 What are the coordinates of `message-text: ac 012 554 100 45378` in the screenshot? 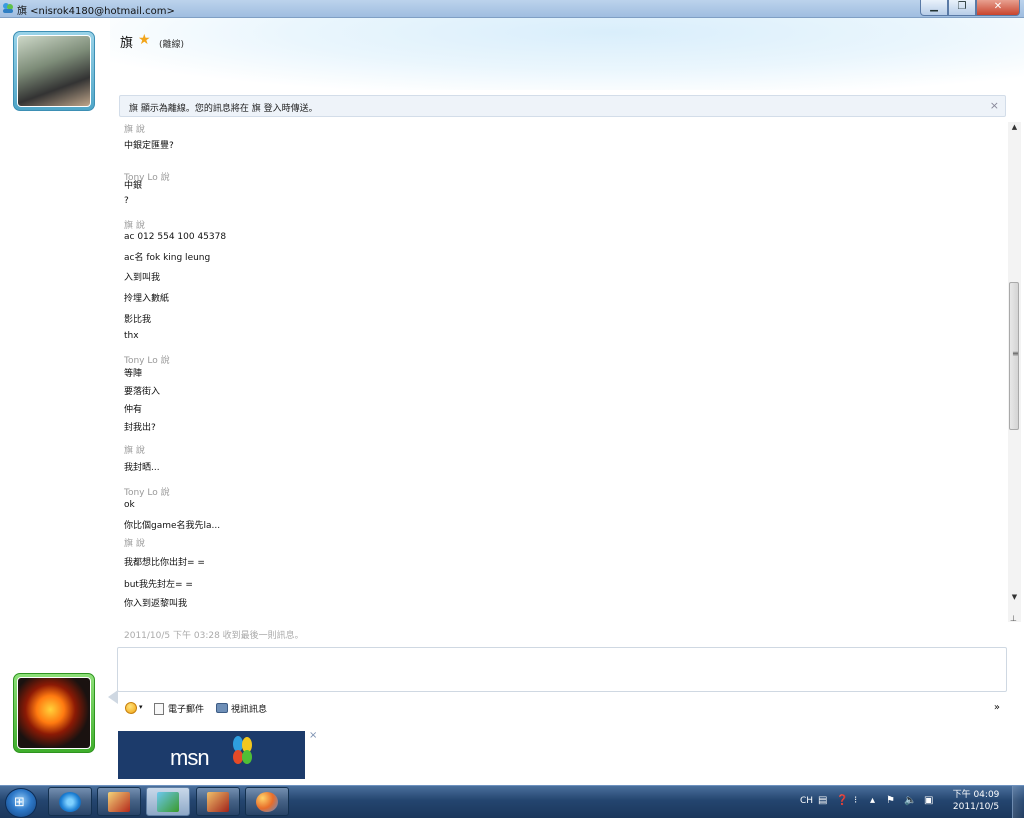 It's located at (175, 237).